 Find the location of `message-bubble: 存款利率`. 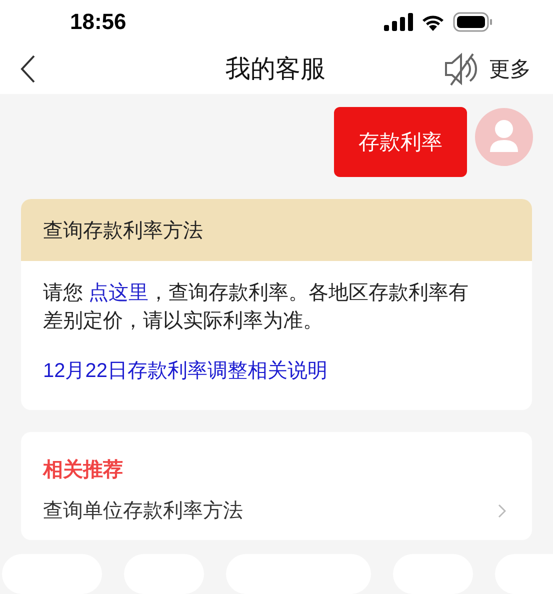

message-bubble: 存款利率 is located at coordinates (400, 142).